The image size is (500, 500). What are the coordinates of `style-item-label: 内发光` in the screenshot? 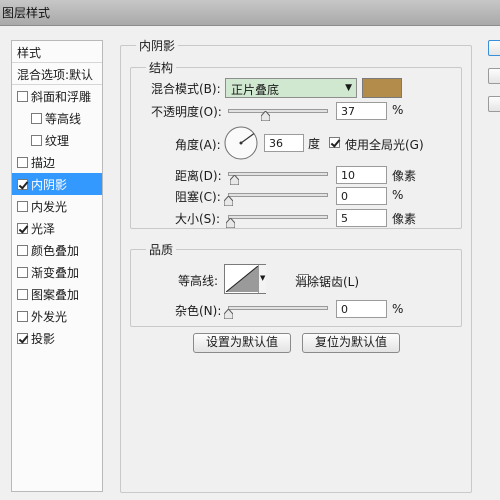 It's located at (49, 206).